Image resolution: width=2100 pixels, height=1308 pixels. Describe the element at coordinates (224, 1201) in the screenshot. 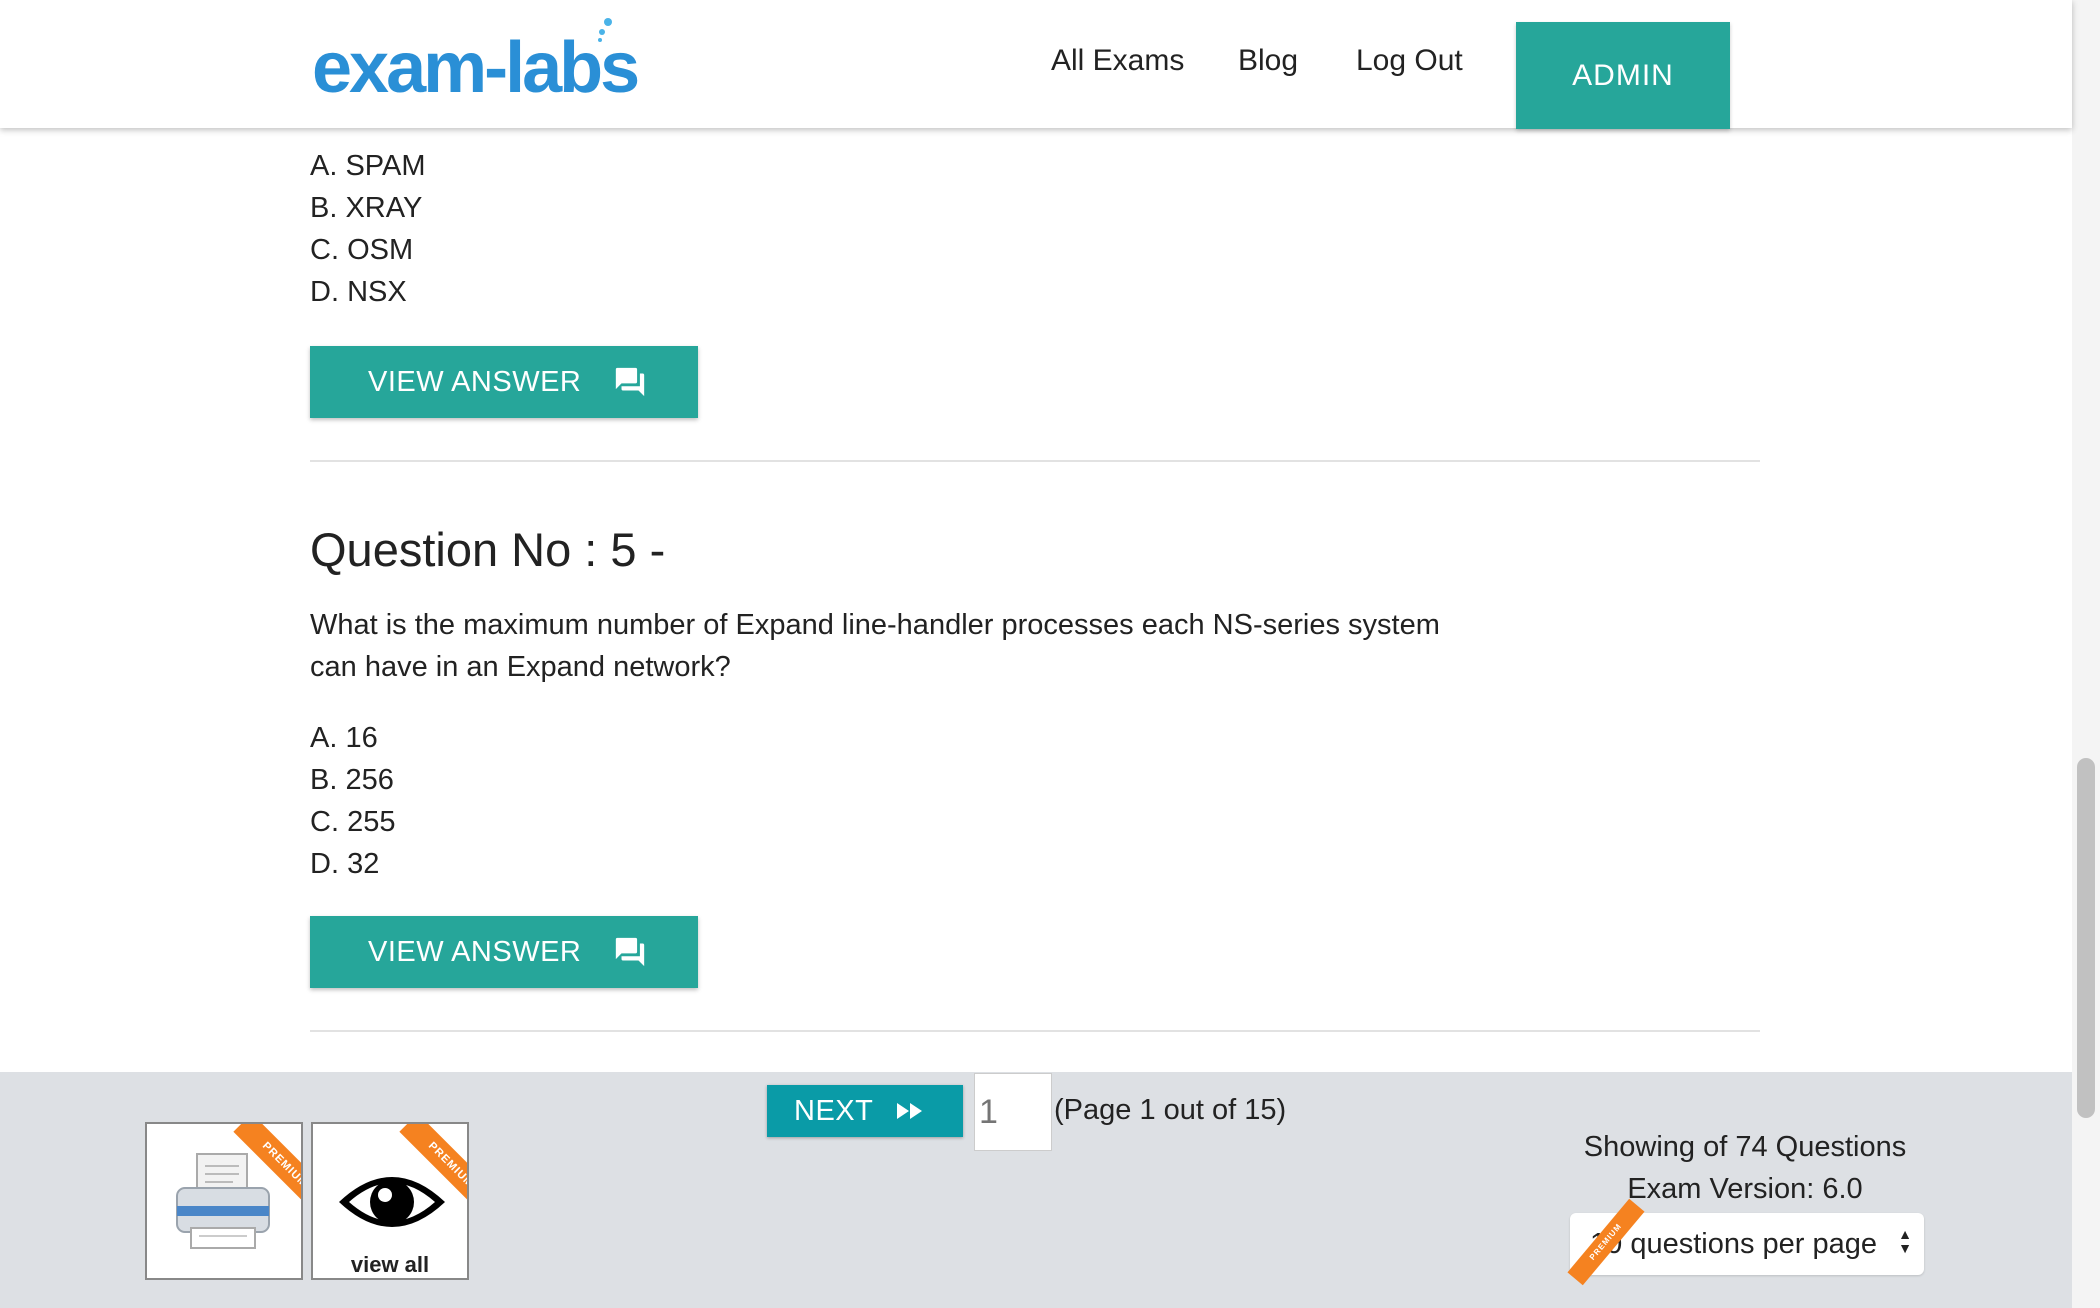

I see `print-button: PREMIUM` at that location.